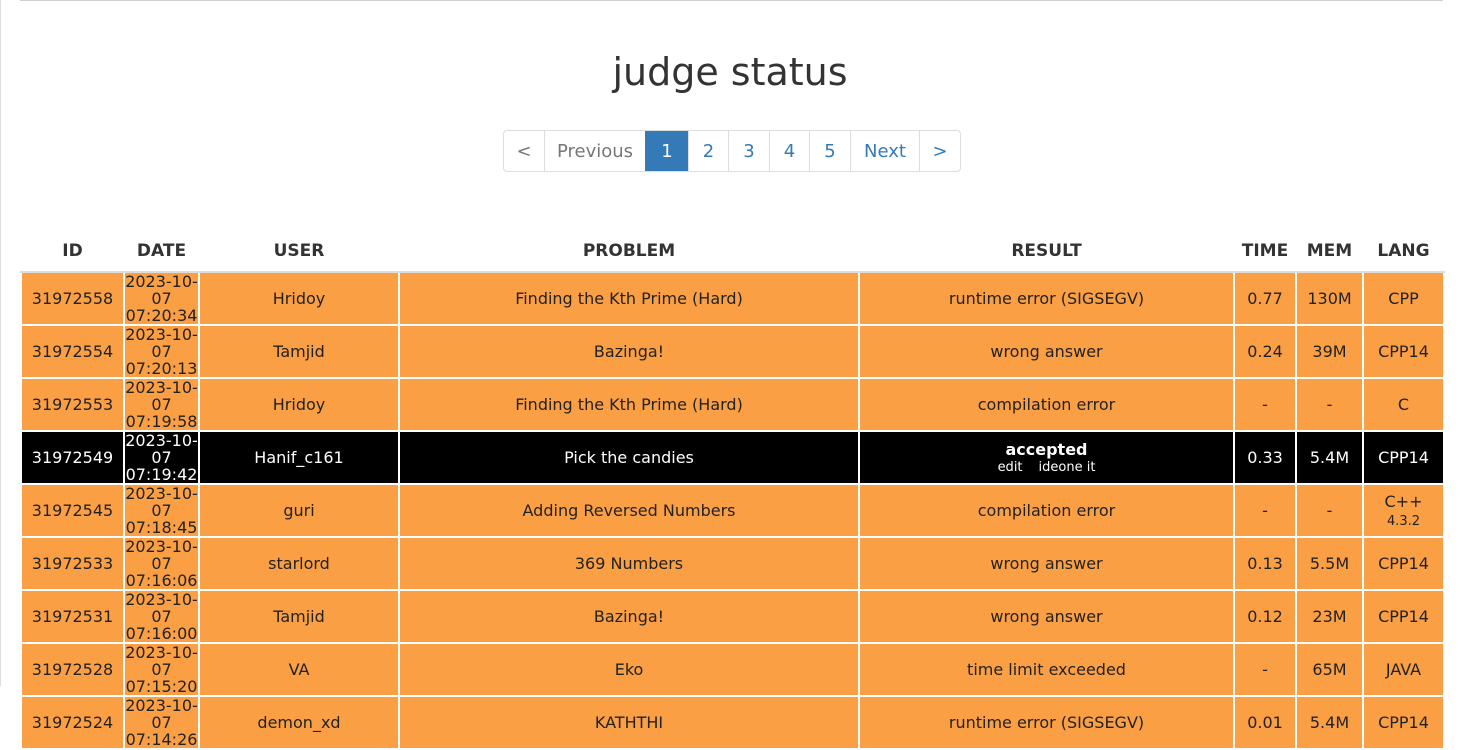 The image size is (1460, 750). Describe the element at coordinates (1403, 298) in the screenshot. I see `lang-cell: CPP` at that location.